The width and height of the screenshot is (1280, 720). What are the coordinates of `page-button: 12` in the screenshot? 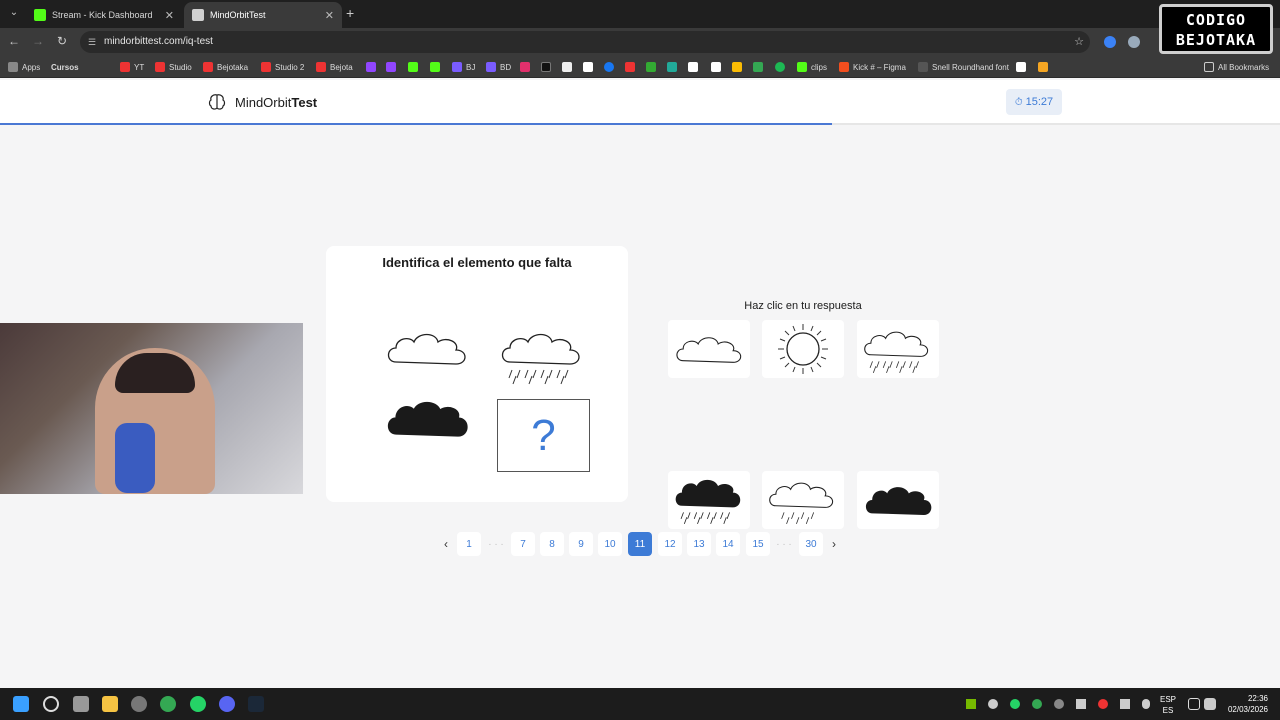 It's located at (670, 544).